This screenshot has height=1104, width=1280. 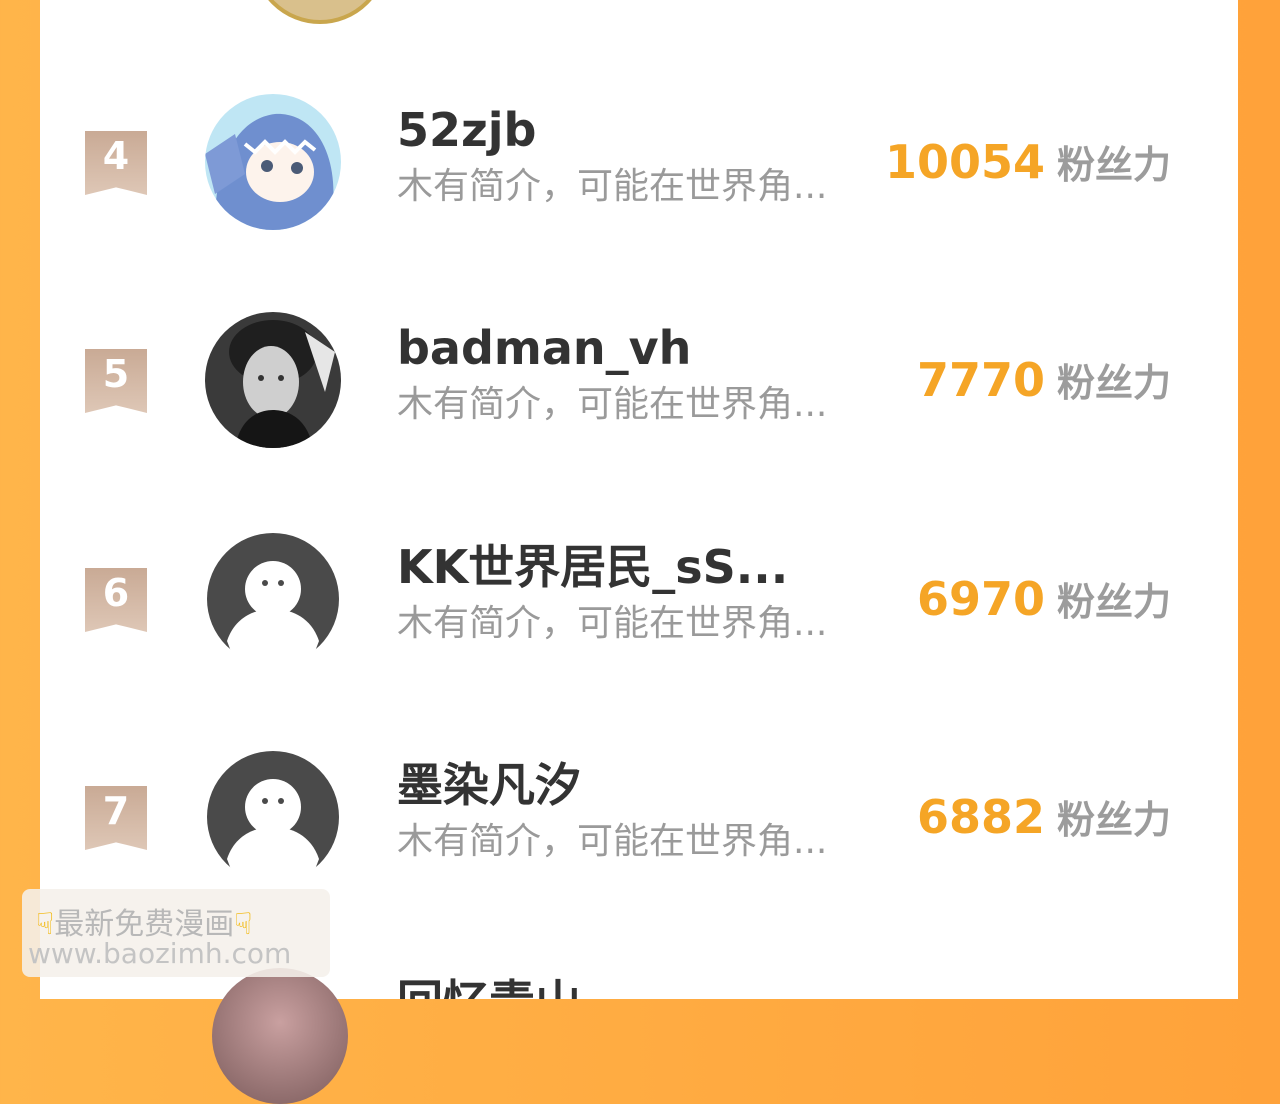 What do you see at coordinates (980, 599) in the screenshot?
I see `fan-power-value: 6970` at bounding box center [980, 599].